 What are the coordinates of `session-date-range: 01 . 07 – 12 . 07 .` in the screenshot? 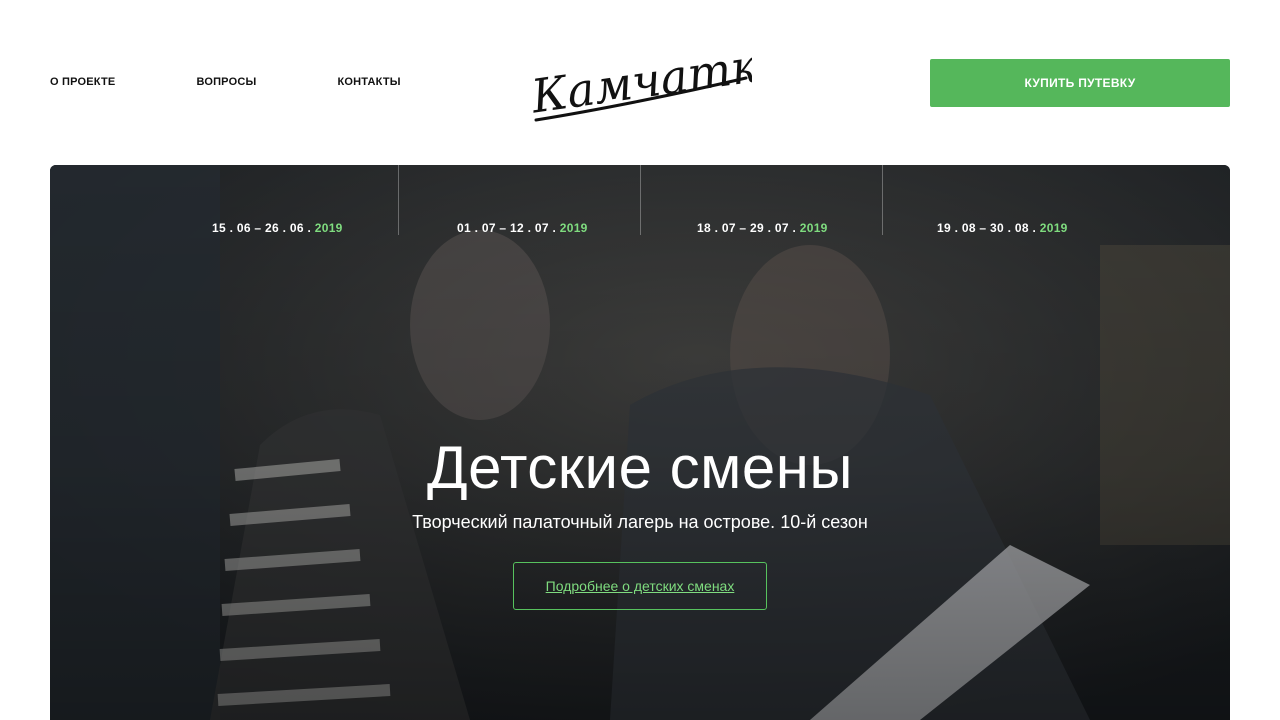 It's located at (507, 228).